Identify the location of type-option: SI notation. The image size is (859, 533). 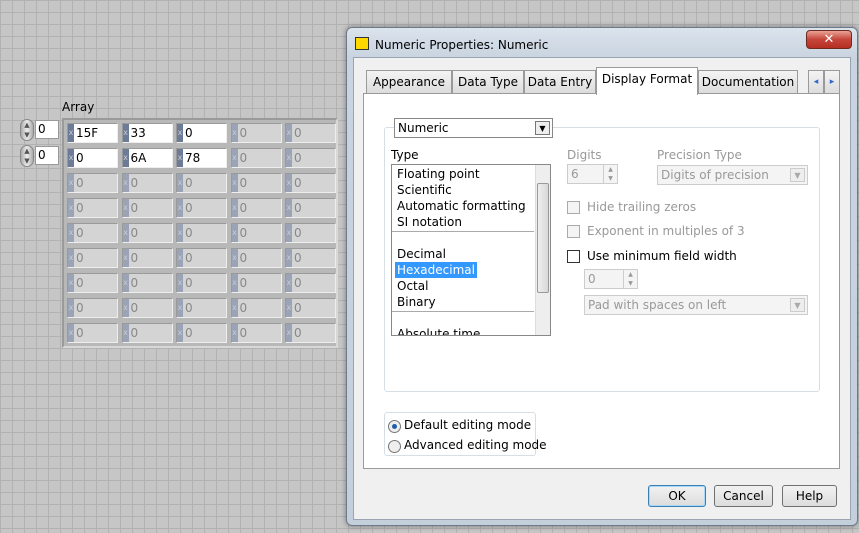
(429, 222).